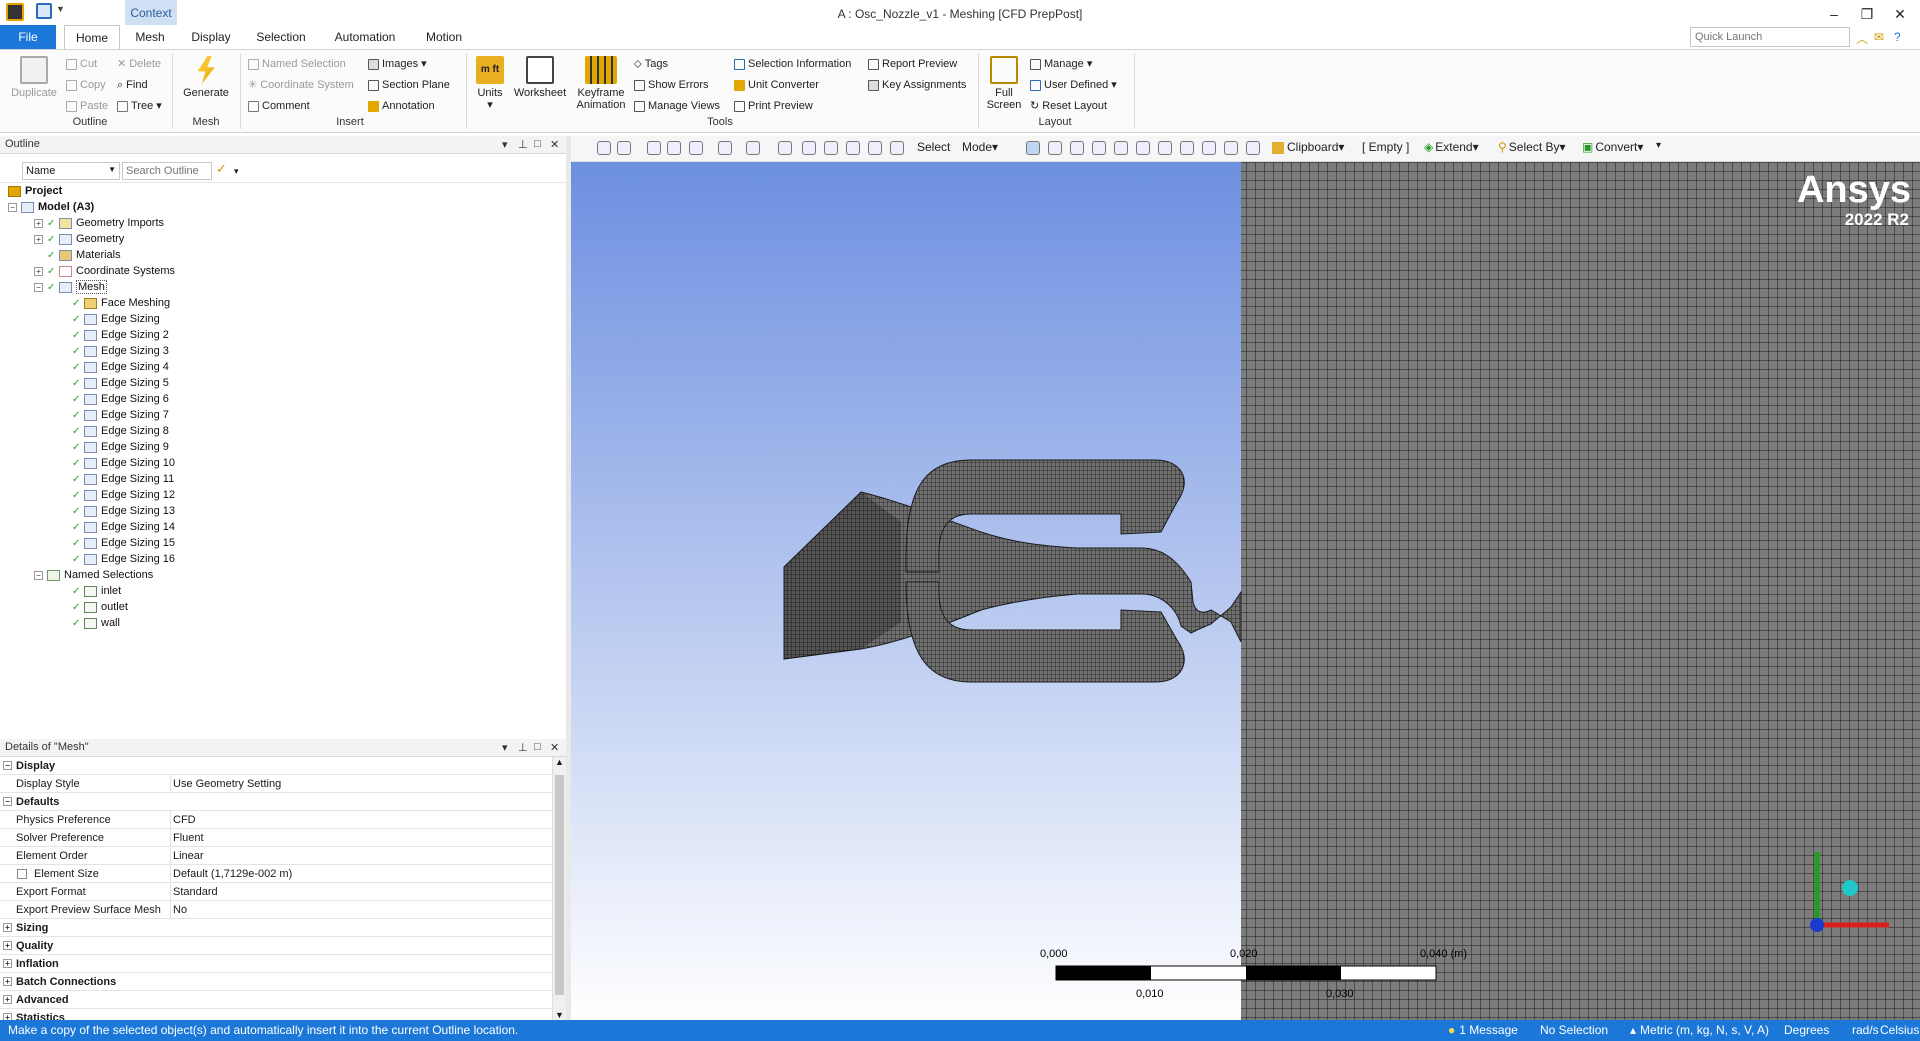 This screenshot has width=1920, height=1041. I want to click on tab-motion: Motion, so click(444, 37).